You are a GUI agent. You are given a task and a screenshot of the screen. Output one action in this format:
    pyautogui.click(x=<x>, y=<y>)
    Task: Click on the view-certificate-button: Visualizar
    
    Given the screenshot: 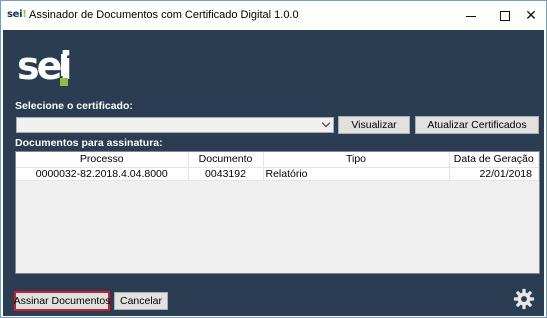 What is the action you would take?
    pyautogui.click(x=374, y=125)
    